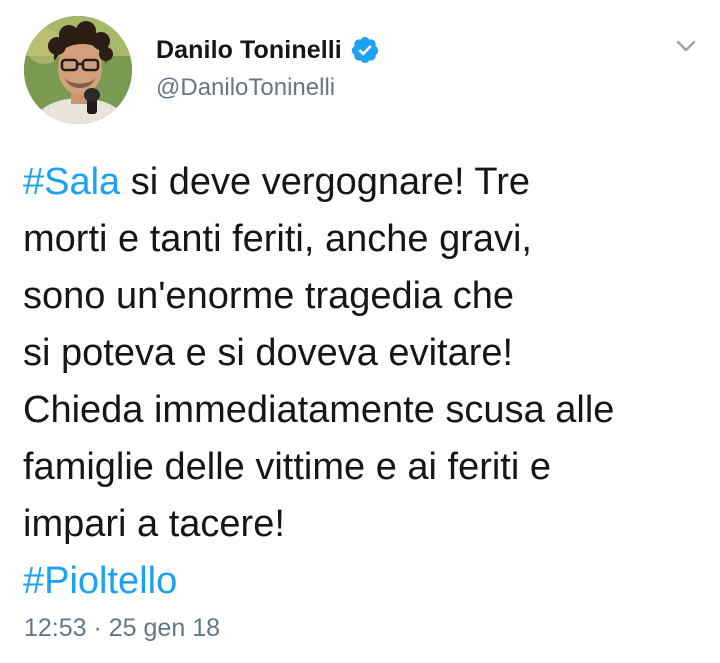 The height and width of the screenshot is (663, 720). Describe the element at coordinates (287, 467) in the screenshot. I see `tweet-line: famiglie delle vittime e ai feriti e` at that location.